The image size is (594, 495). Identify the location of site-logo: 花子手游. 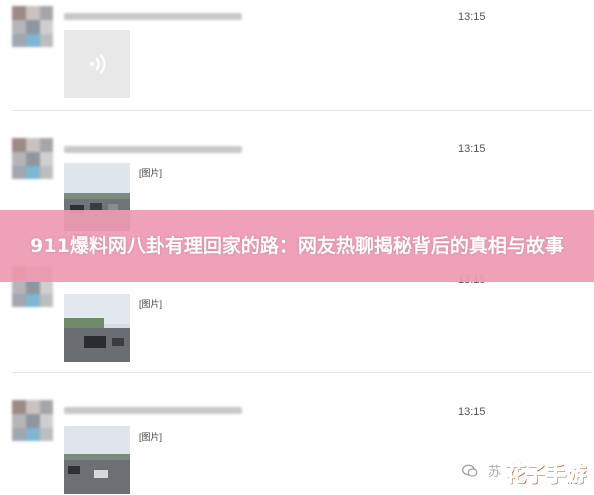
(546, 474).